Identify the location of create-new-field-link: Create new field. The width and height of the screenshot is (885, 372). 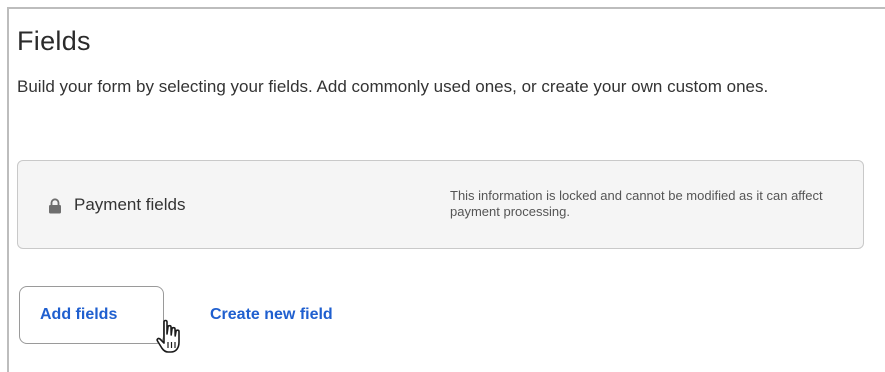
(271, 315).